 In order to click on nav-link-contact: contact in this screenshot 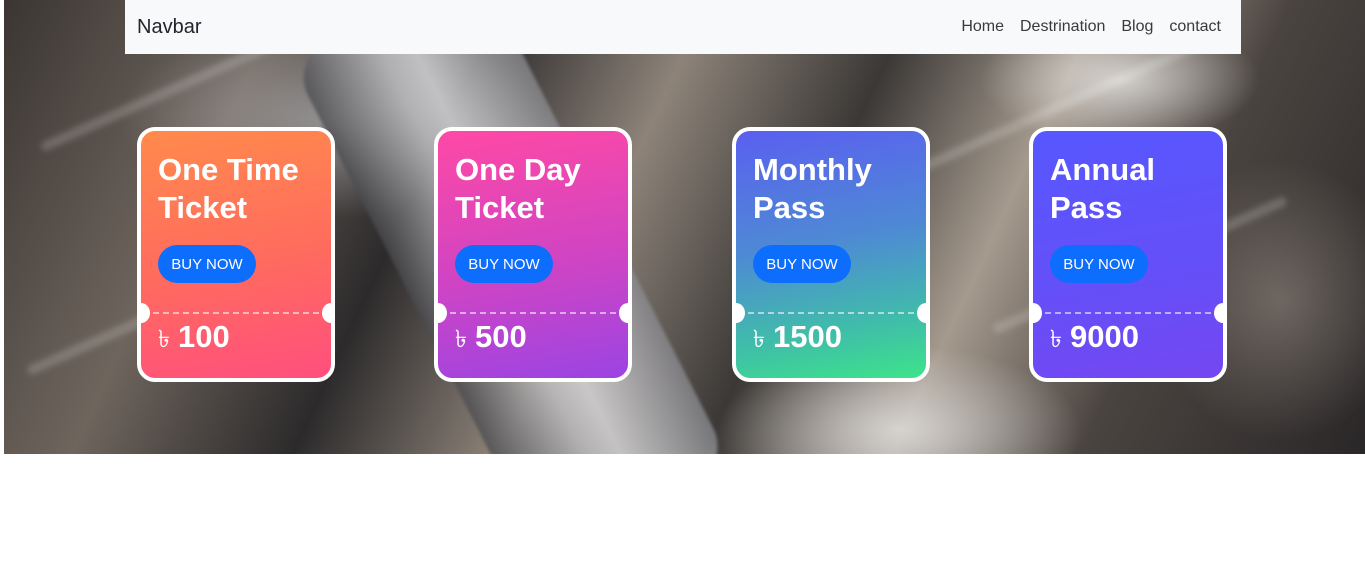, I will do `click(1195, 27)`.